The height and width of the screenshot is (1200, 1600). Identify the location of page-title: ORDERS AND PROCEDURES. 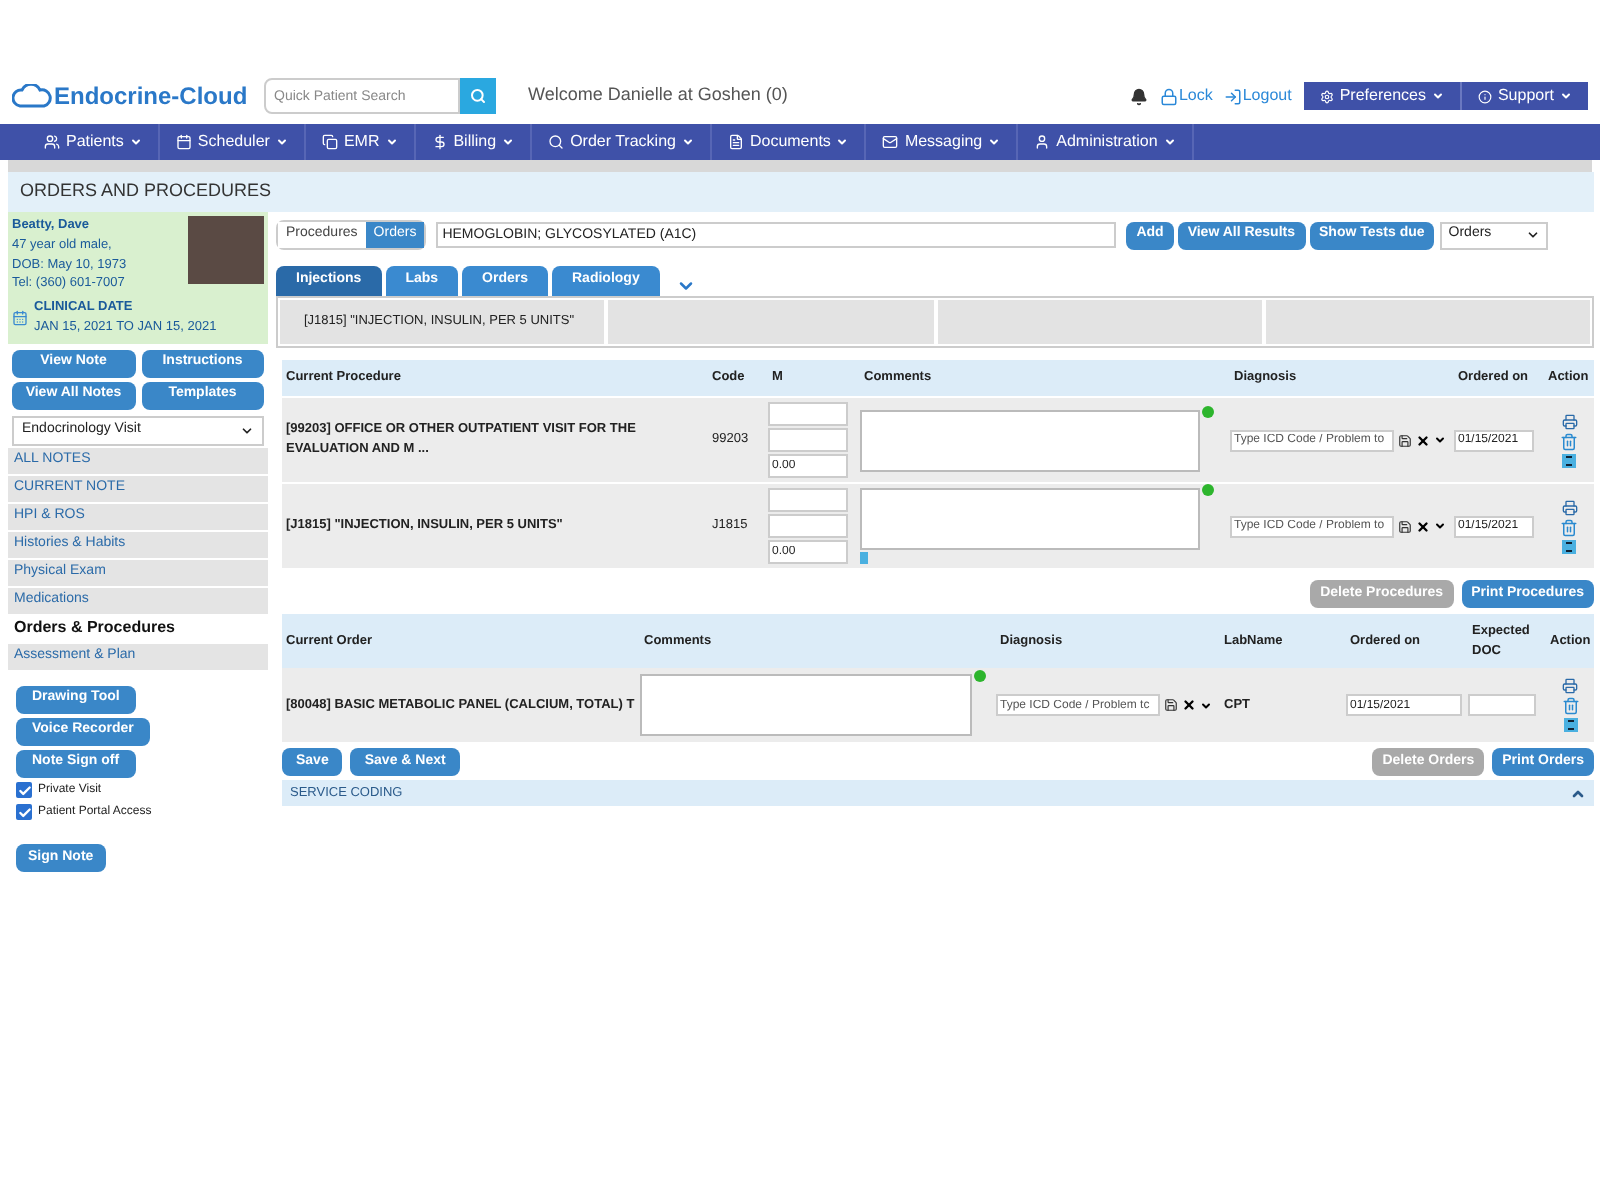
(146, 191).